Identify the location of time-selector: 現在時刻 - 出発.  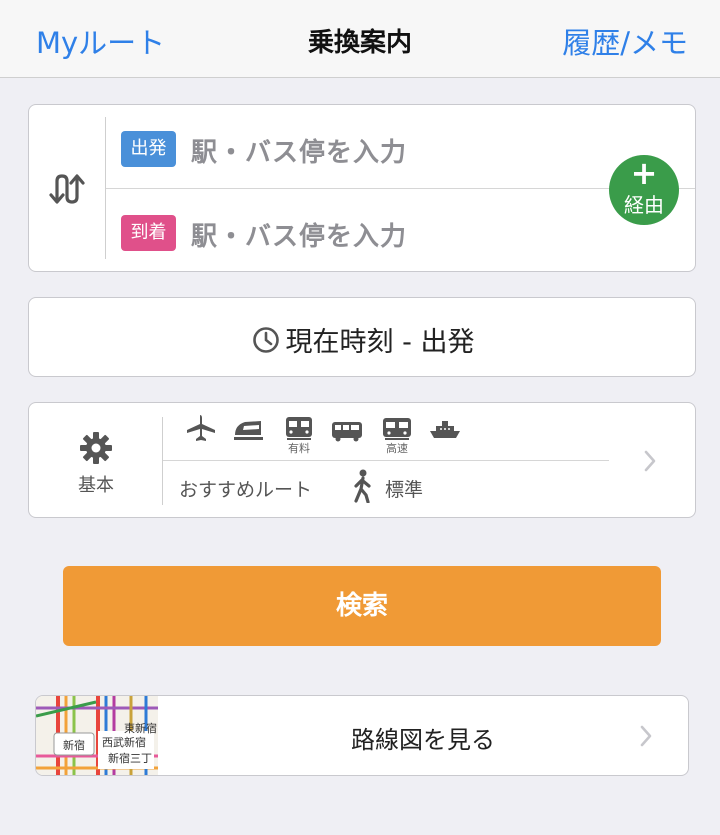
(362, 337).